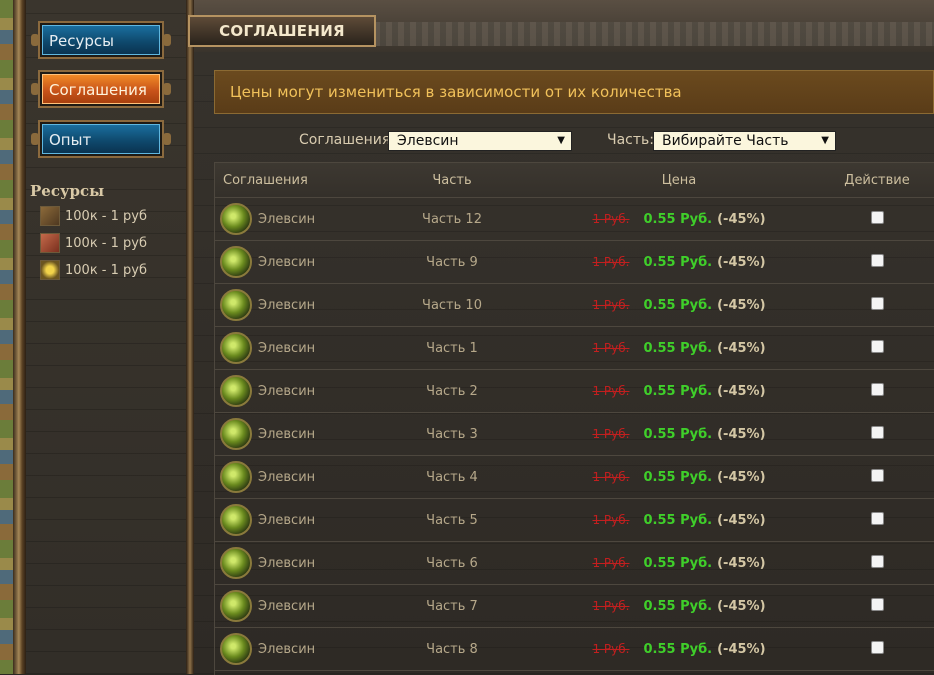 The image size is (934, 675). Describe the element at coordinates (50, 243) in the screenshot. I see `brick-icon` at that location.